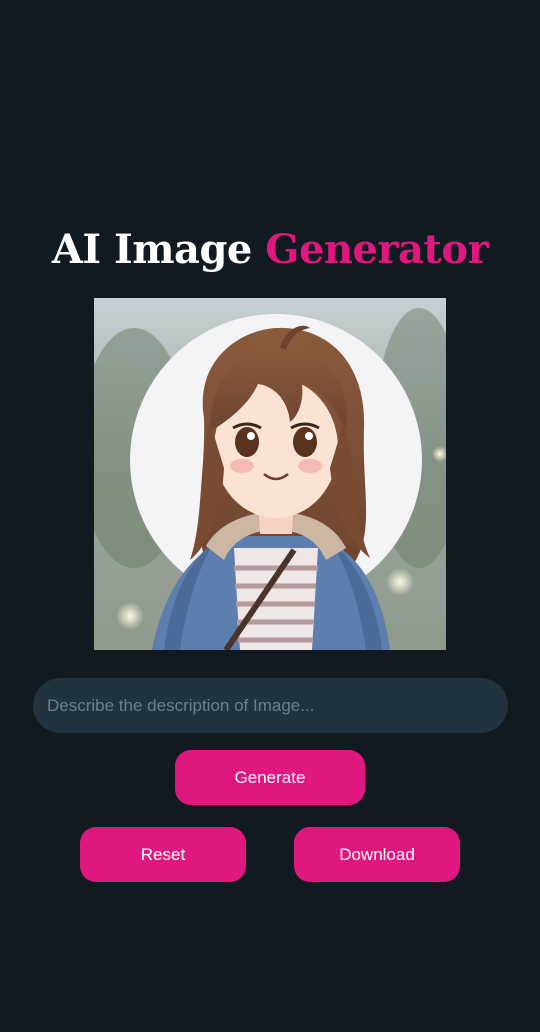 The image size is (540, 1032). What do you see at coordinates (377, 249) in the screenshot?
I see `title-accent: Generator` at bounding box center [377, 249].